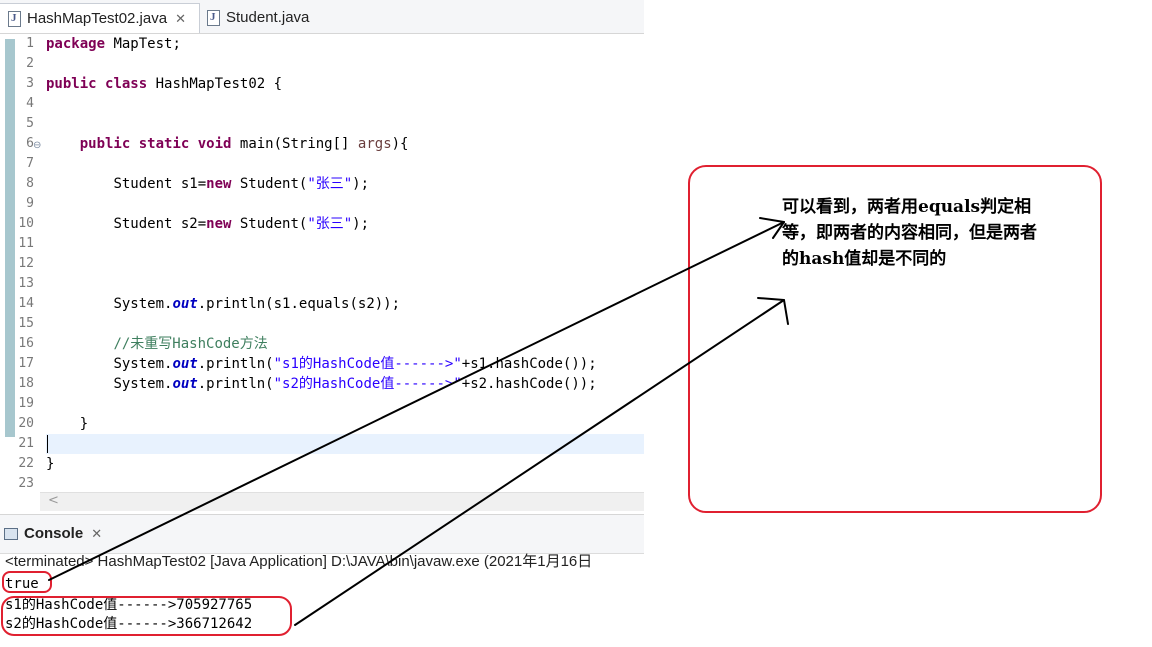 This screenshot has width=1152, height=647. Describe the element at coordinates (129, 624) in the screenshot. I see `console-output-line: s2的HashCode值------>366712642` at that location.